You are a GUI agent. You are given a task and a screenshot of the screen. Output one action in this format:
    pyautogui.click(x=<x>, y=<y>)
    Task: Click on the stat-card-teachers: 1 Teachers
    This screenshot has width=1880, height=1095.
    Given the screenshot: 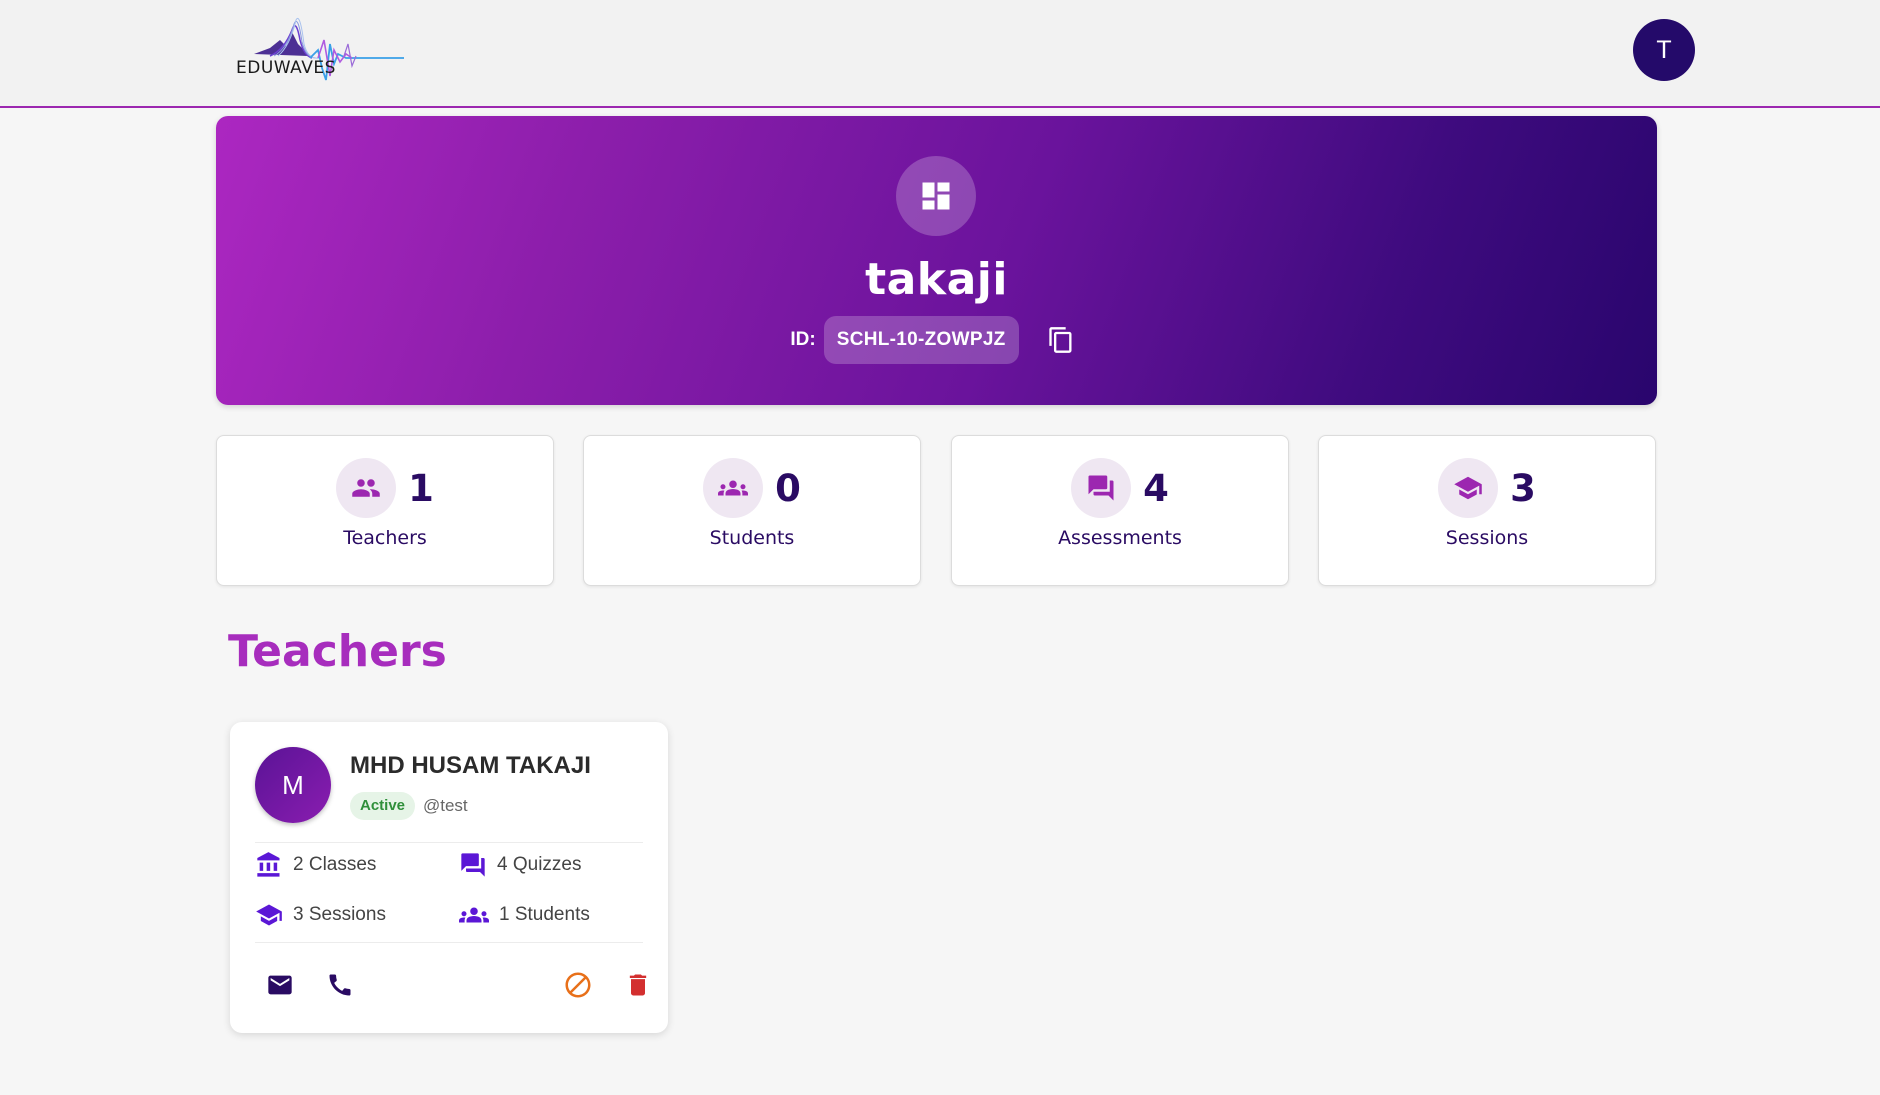 What is the action you would take?
    pyautogui.click(x=385, y=510)
    